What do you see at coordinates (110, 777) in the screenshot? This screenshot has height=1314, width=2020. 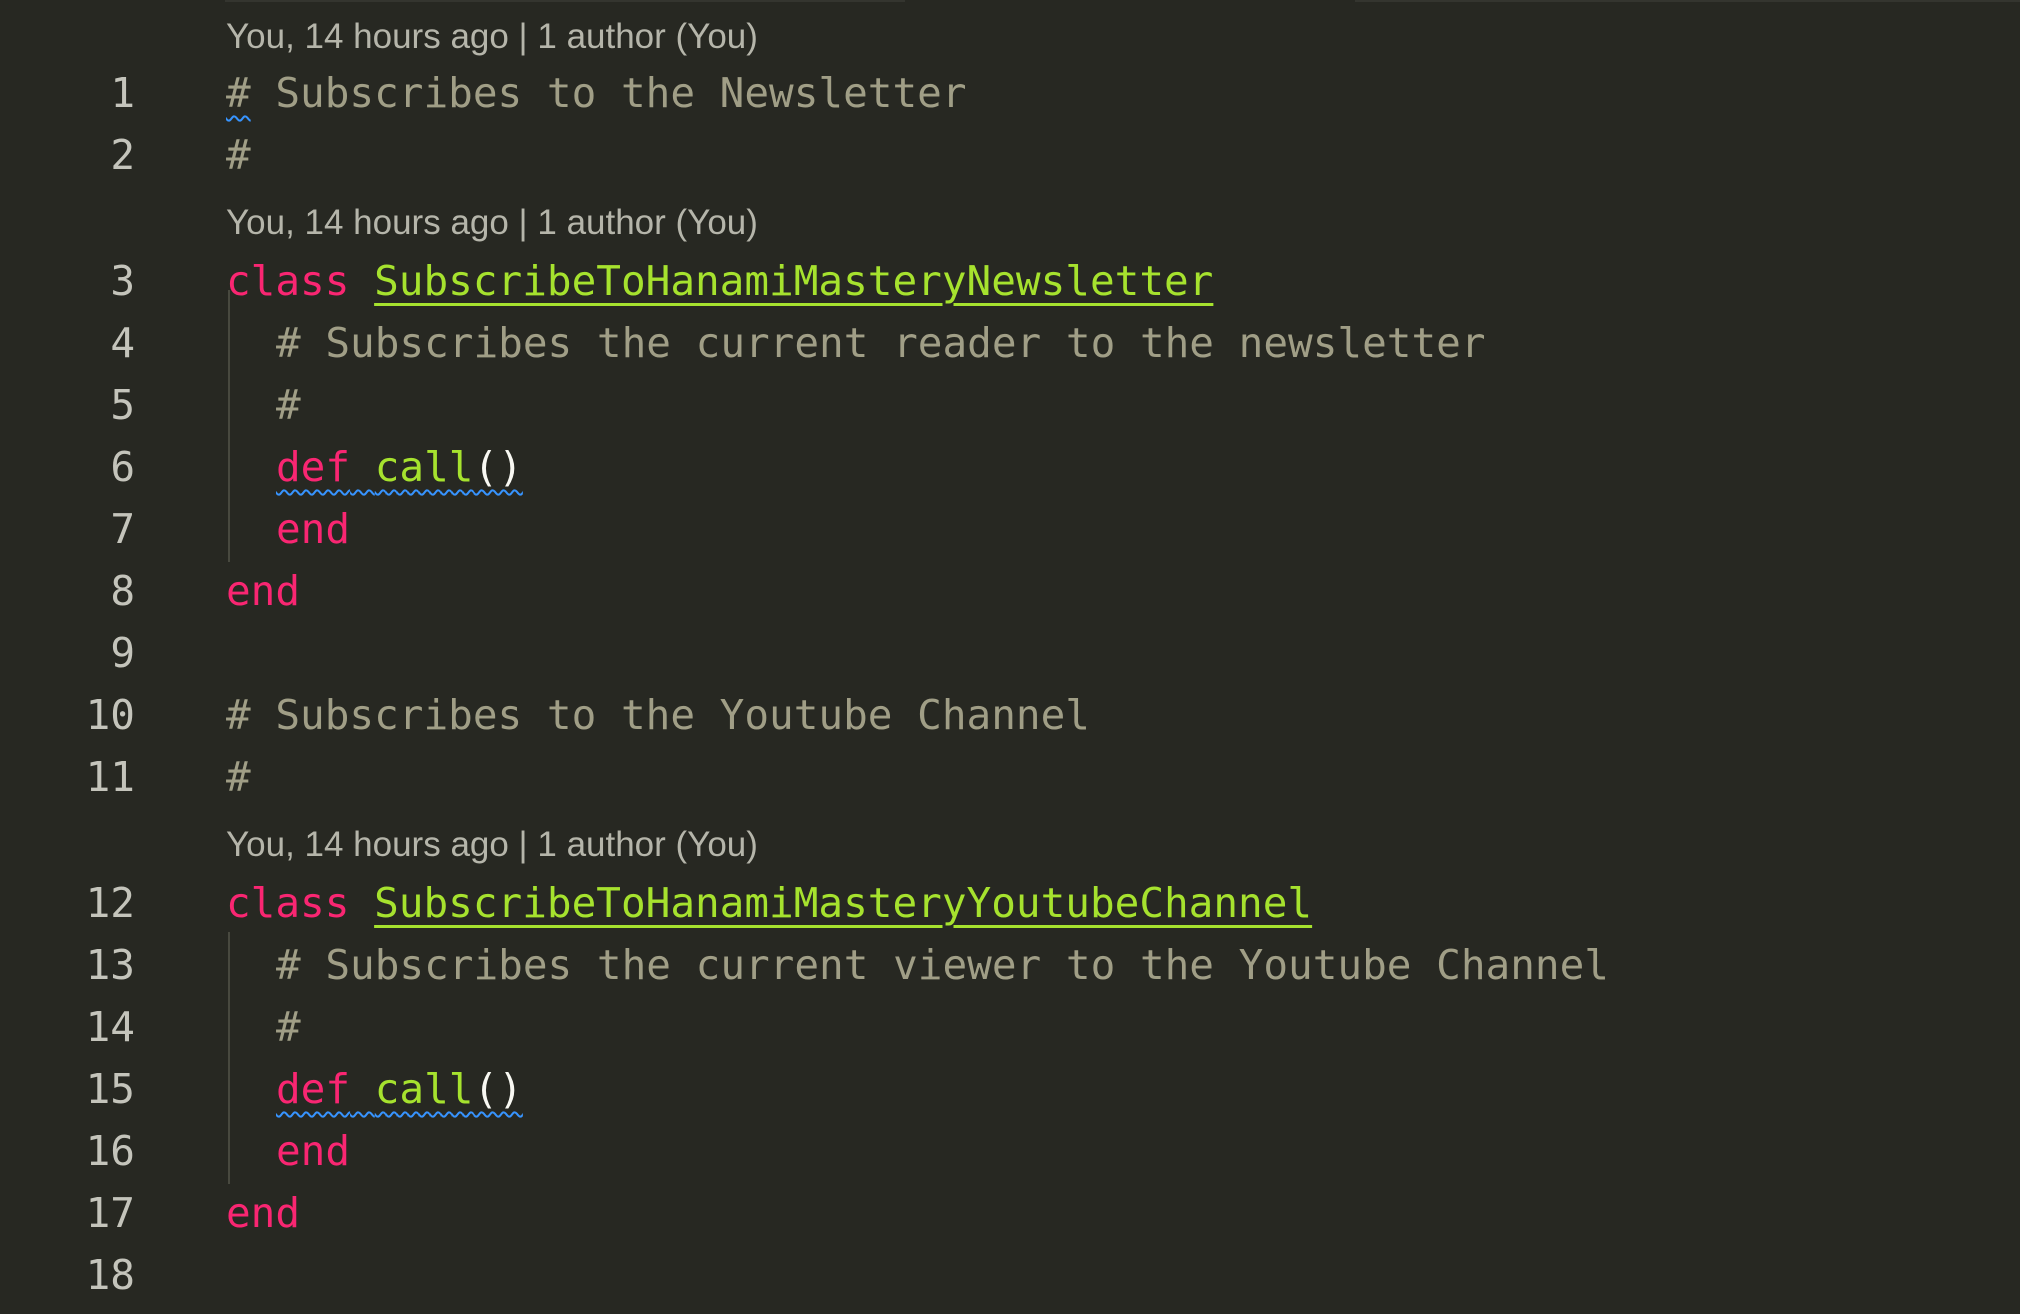 I see `line-number: 11` at bounding box center [110, 777].